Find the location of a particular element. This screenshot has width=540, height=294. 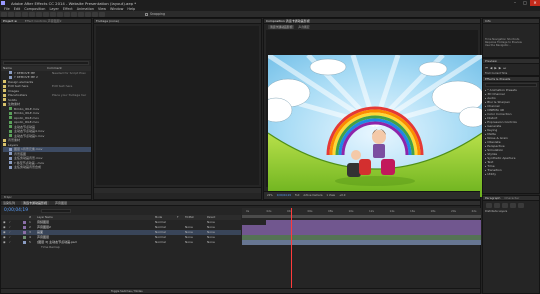

layer-name: 画面 is located at coordinates (40, 232).